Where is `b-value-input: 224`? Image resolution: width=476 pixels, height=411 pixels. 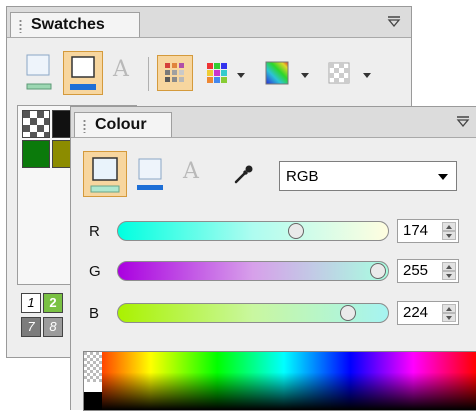
b-value-input: 224 is located at coordinates (428, 313).